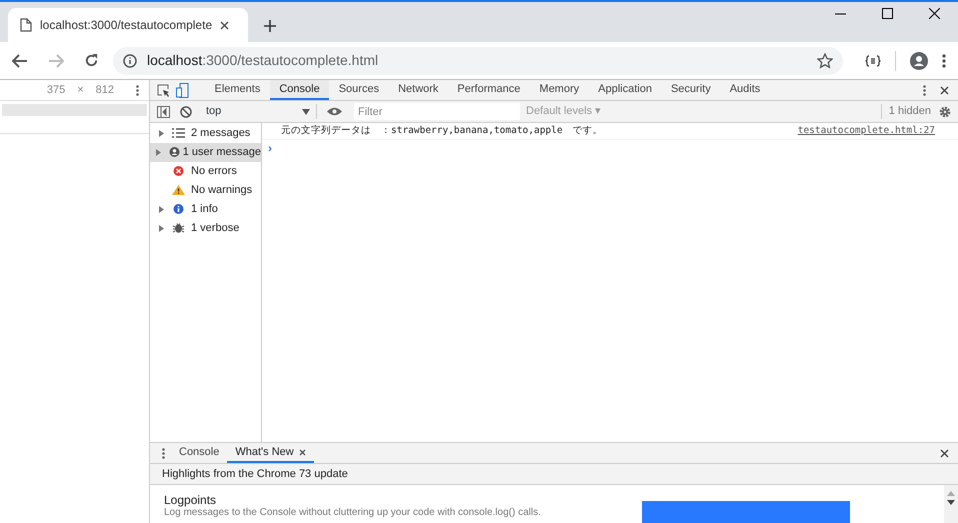  What do you see at coordinates (191, 500) in the screenshot?
I see `feature-heading: Logpoints` at bounding box center [191, 500].